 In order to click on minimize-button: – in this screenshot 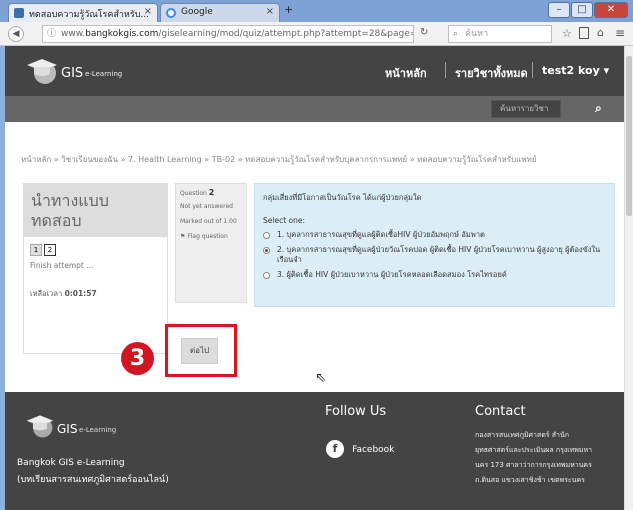, I will do `click(559, 10)`.